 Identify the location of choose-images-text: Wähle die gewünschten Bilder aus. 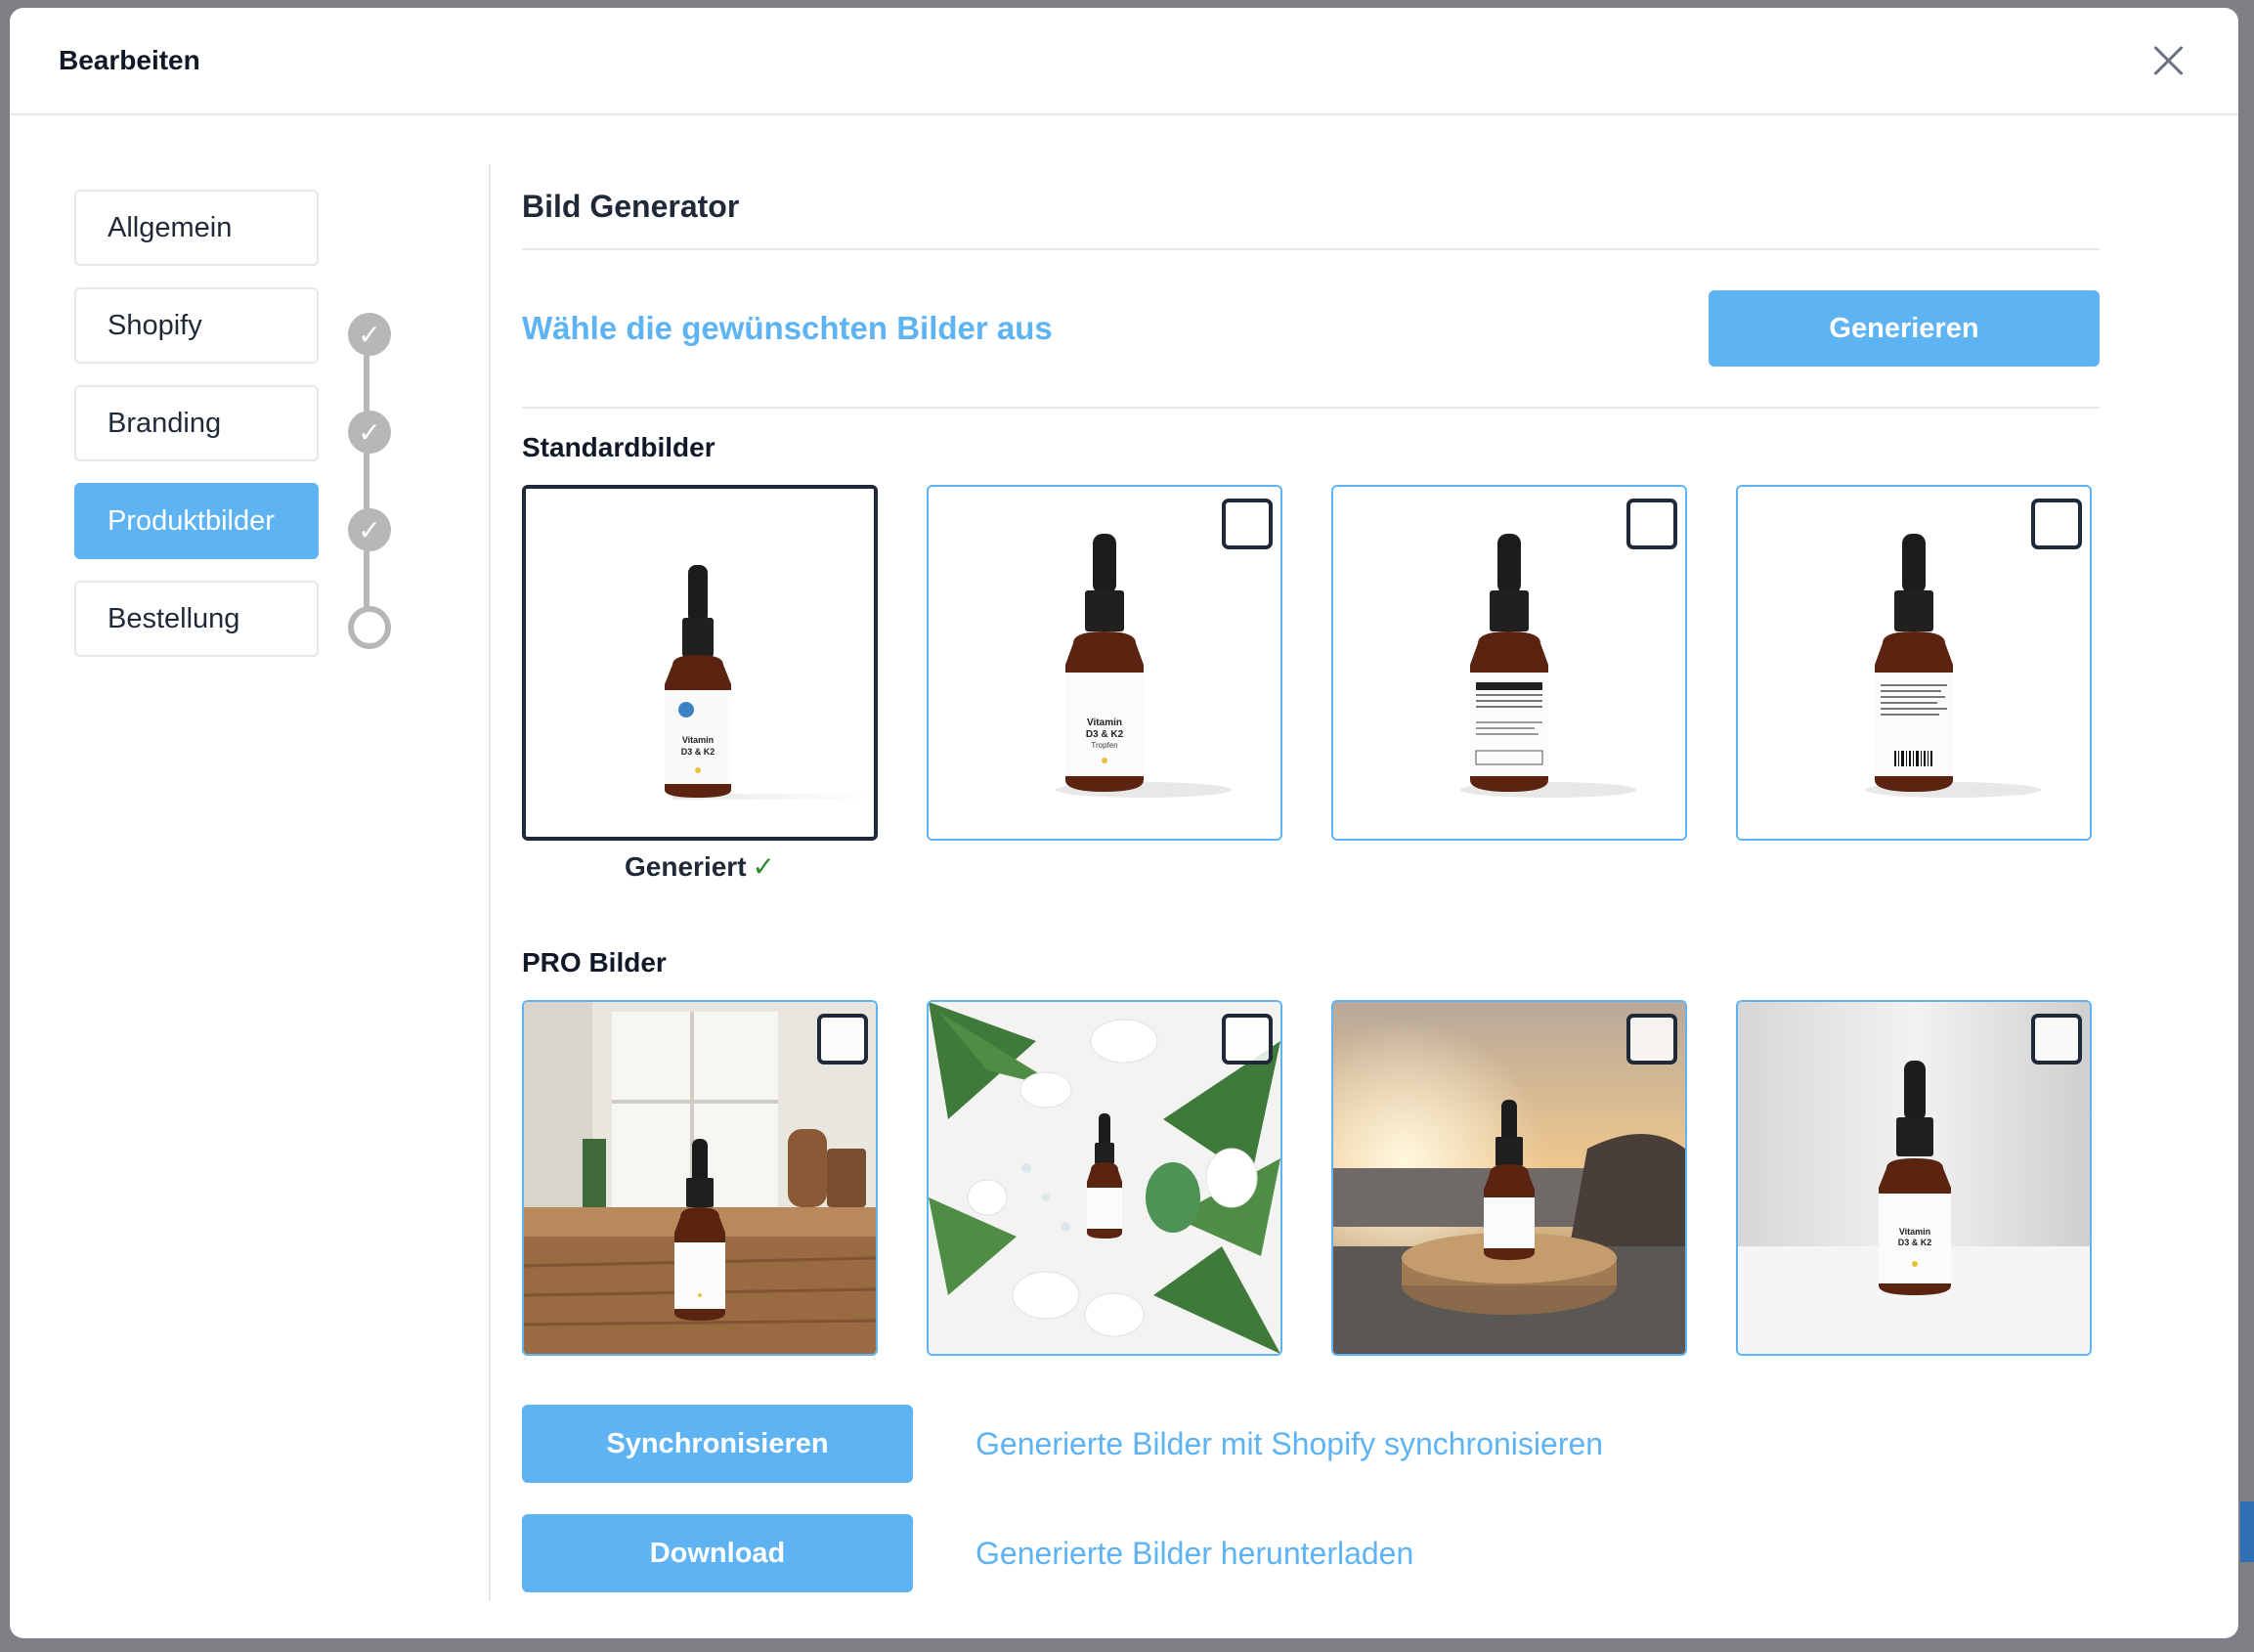
(787, 328).